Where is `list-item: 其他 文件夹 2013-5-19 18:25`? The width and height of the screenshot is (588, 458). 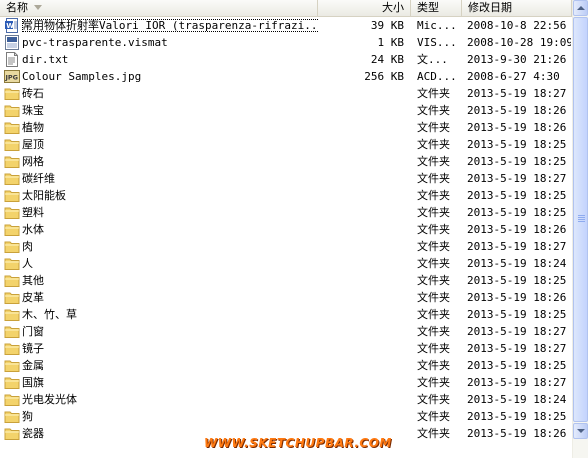 list-item: 其他 文件夹 2013-5-19 18:25 is located at coordinates (286, 280).